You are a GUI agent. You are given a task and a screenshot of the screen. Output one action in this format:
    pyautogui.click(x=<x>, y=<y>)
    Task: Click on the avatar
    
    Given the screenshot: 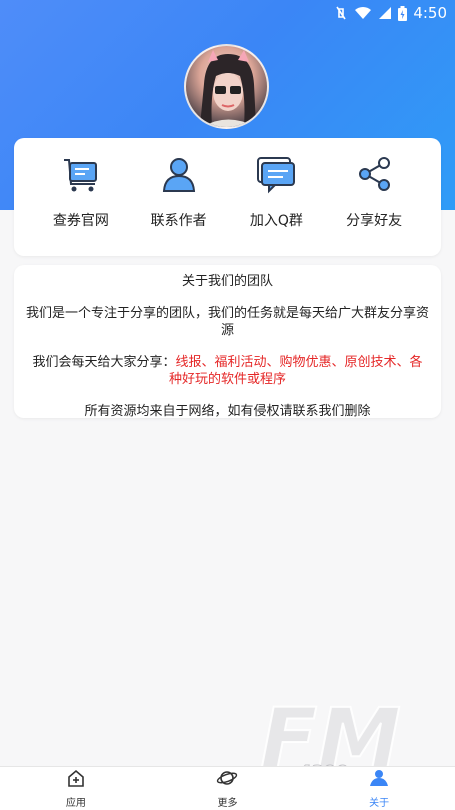 What is the action you would take?
    pyautogui.click(x=226, y=86)
    